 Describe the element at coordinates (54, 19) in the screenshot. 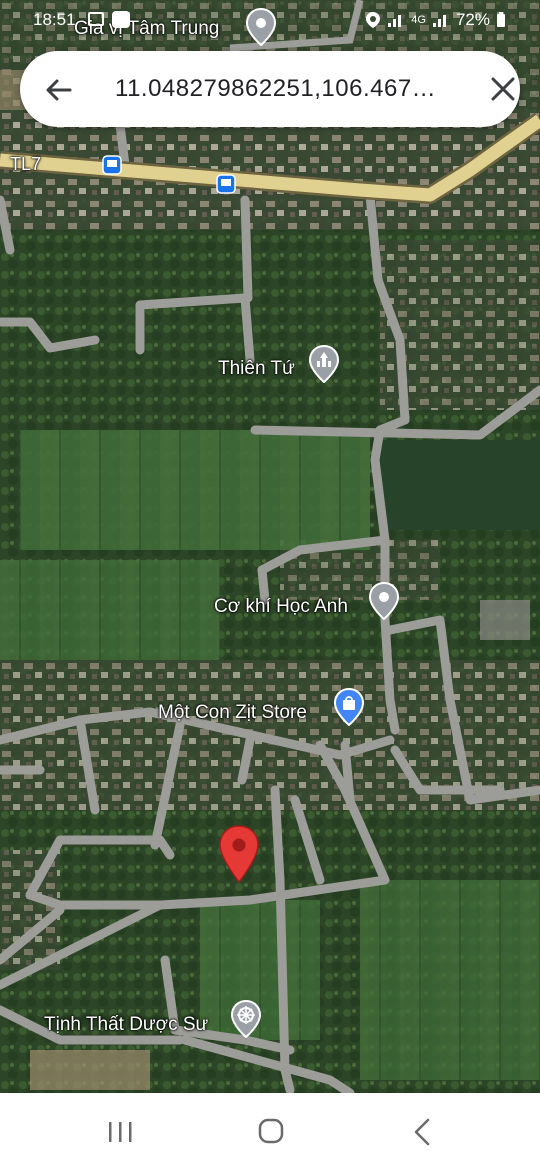

I see `status-time: 18:51` at that location.